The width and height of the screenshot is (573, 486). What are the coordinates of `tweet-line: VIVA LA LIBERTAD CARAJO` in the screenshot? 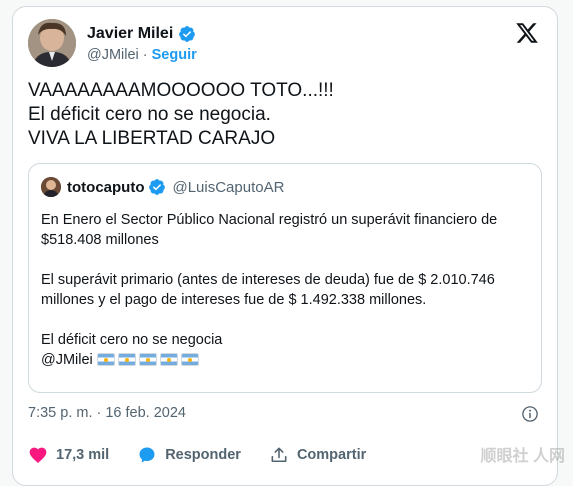 It's located at (152, 138).